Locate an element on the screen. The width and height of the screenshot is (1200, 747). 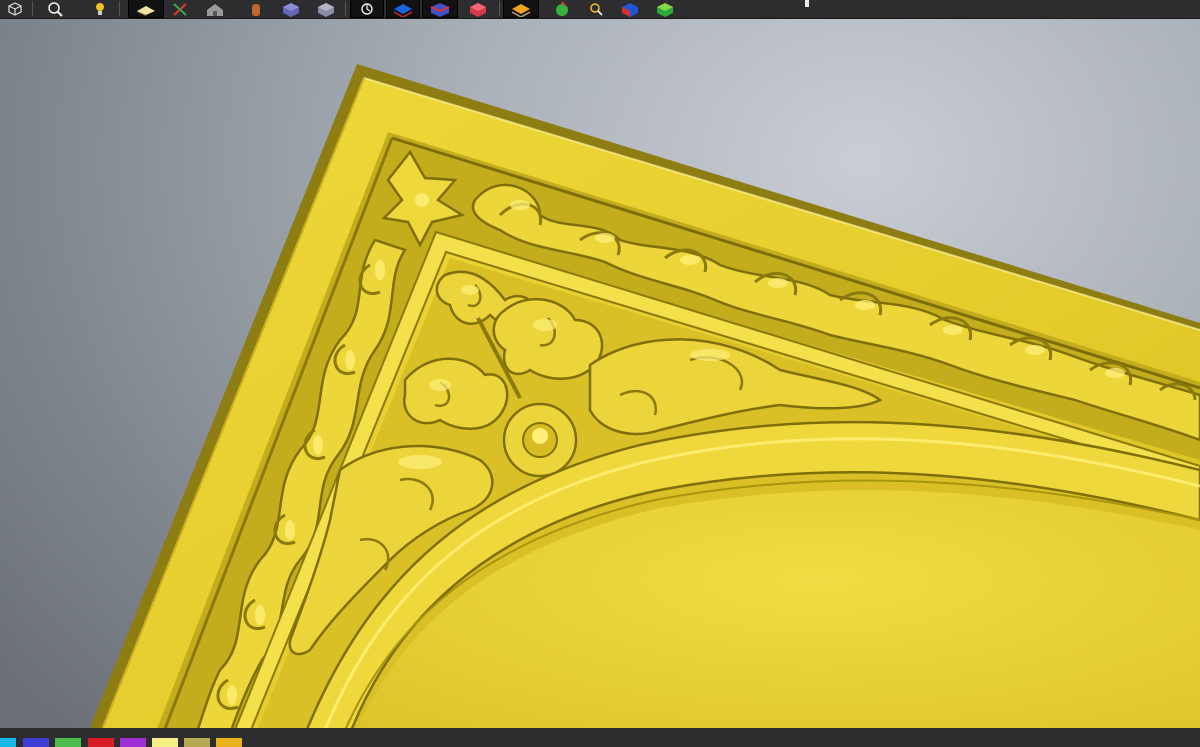
rotate-view-icon is located at coordinates (367, 9).